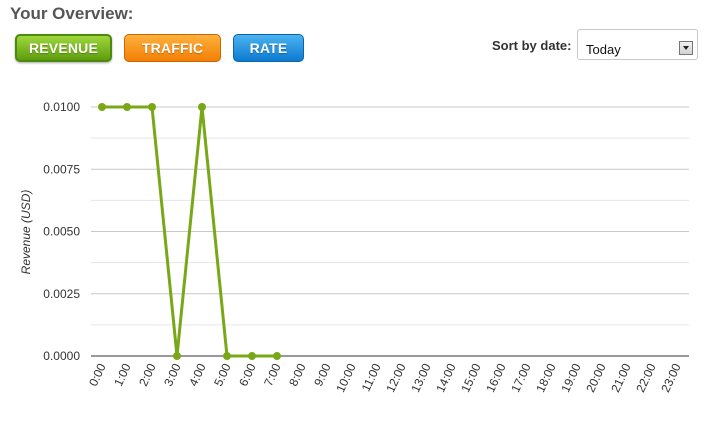 The width and height of the screenshot is (725, 423). I want to click on x-tick-label: 12:00, so click(396, 377).